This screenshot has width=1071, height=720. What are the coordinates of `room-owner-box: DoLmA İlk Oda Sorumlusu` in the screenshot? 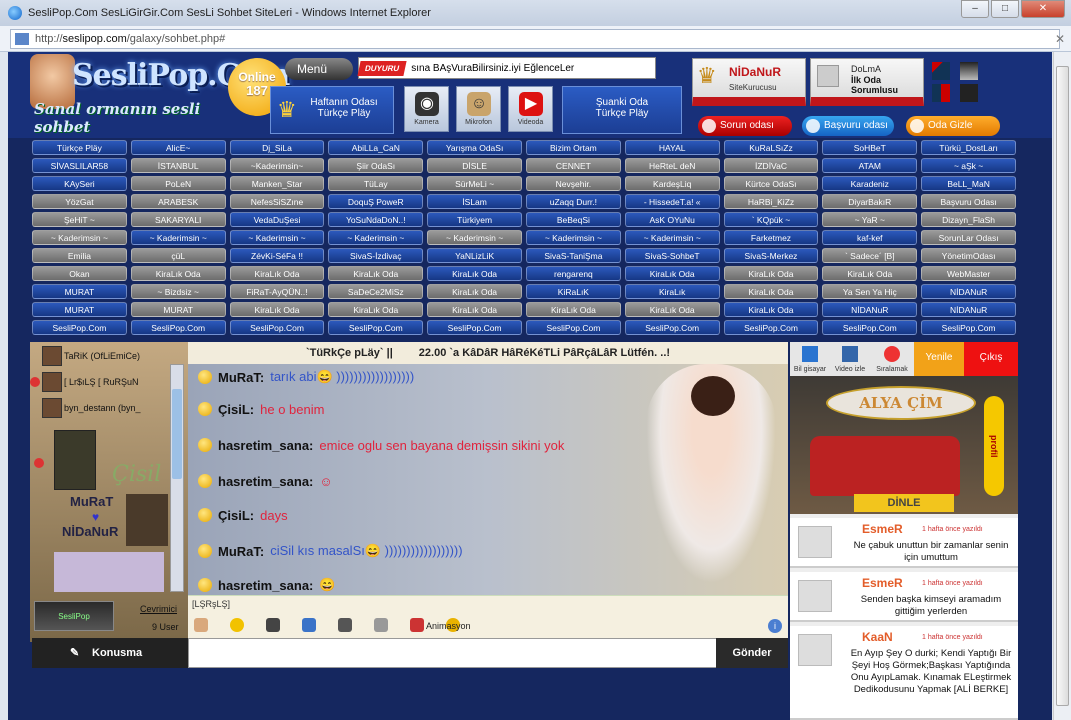 It's located at (867, 82).